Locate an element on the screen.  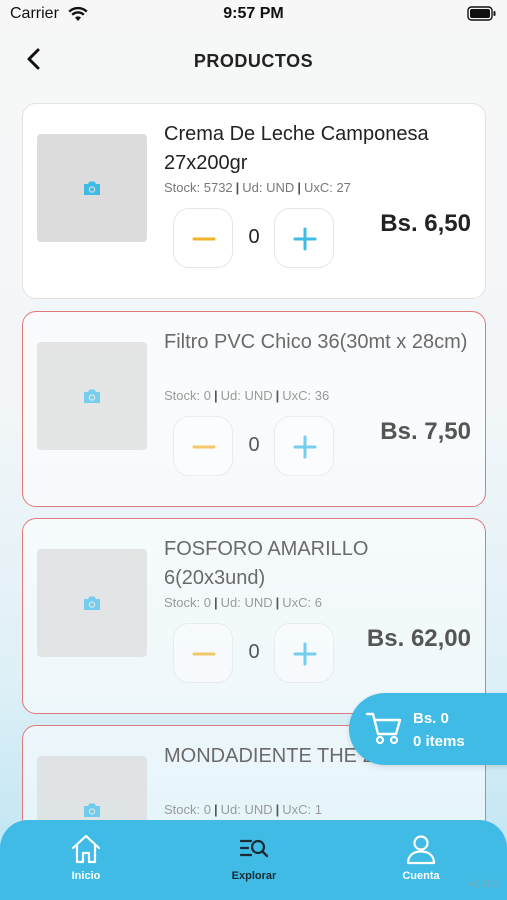
nav-item-explorar: Explorar is located at coordinates (254, 857).